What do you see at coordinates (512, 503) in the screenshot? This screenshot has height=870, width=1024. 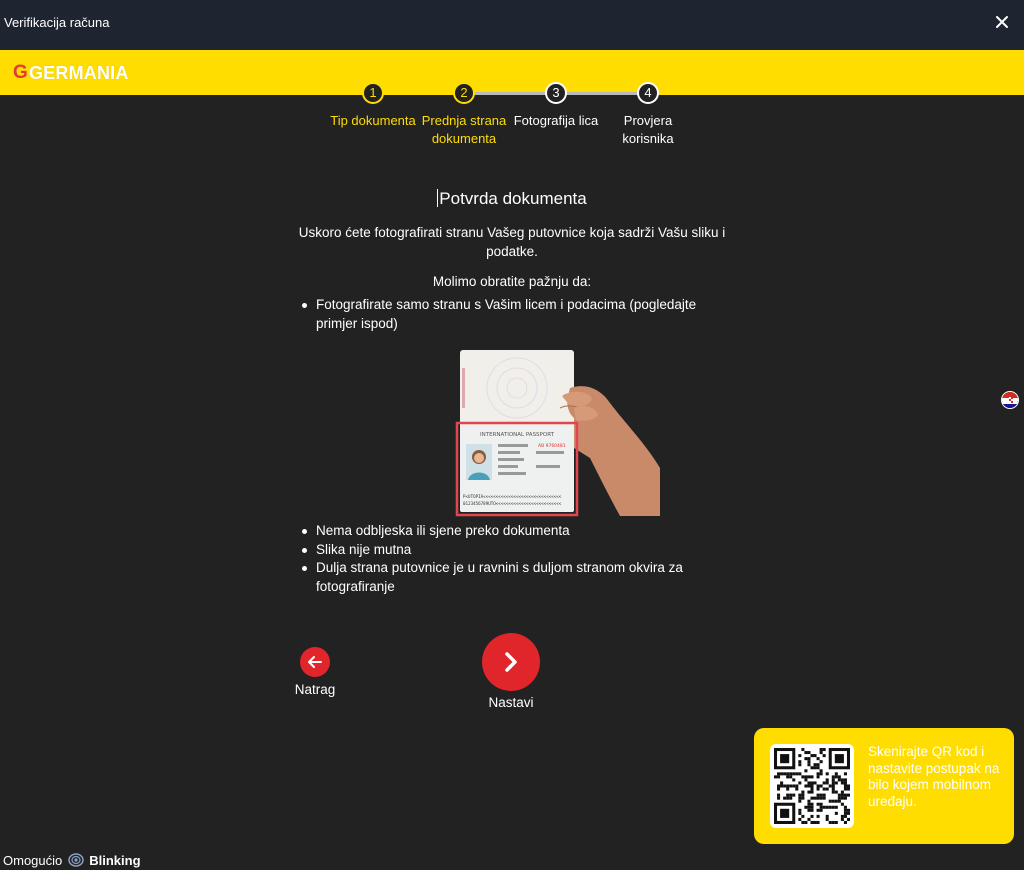 I see `passport-mrz-2: 0123456789UTO<<<<<<<<<<<<<<<<<<<<<<<<<<` at bounding box center [512, 503].